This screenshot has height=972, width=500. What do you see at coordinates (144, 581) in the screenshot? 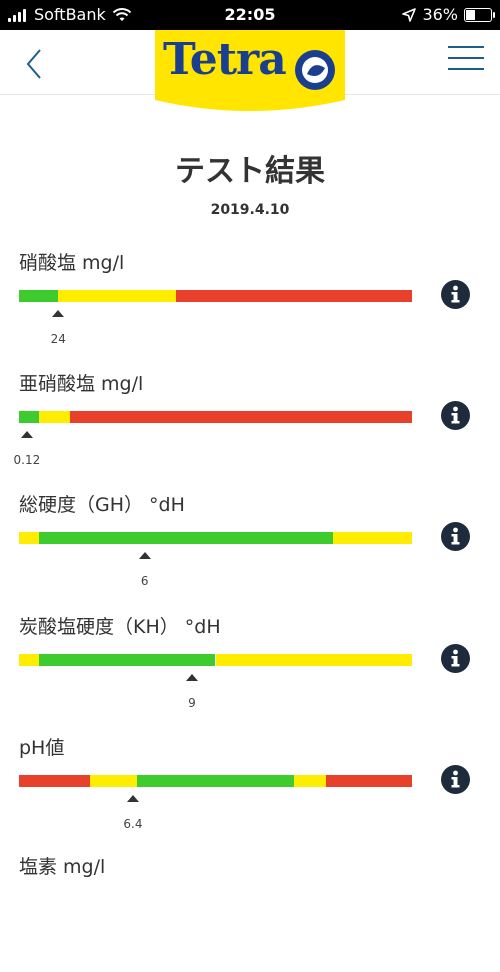
I see `value-label: 6` at bounding box center [144, 581].